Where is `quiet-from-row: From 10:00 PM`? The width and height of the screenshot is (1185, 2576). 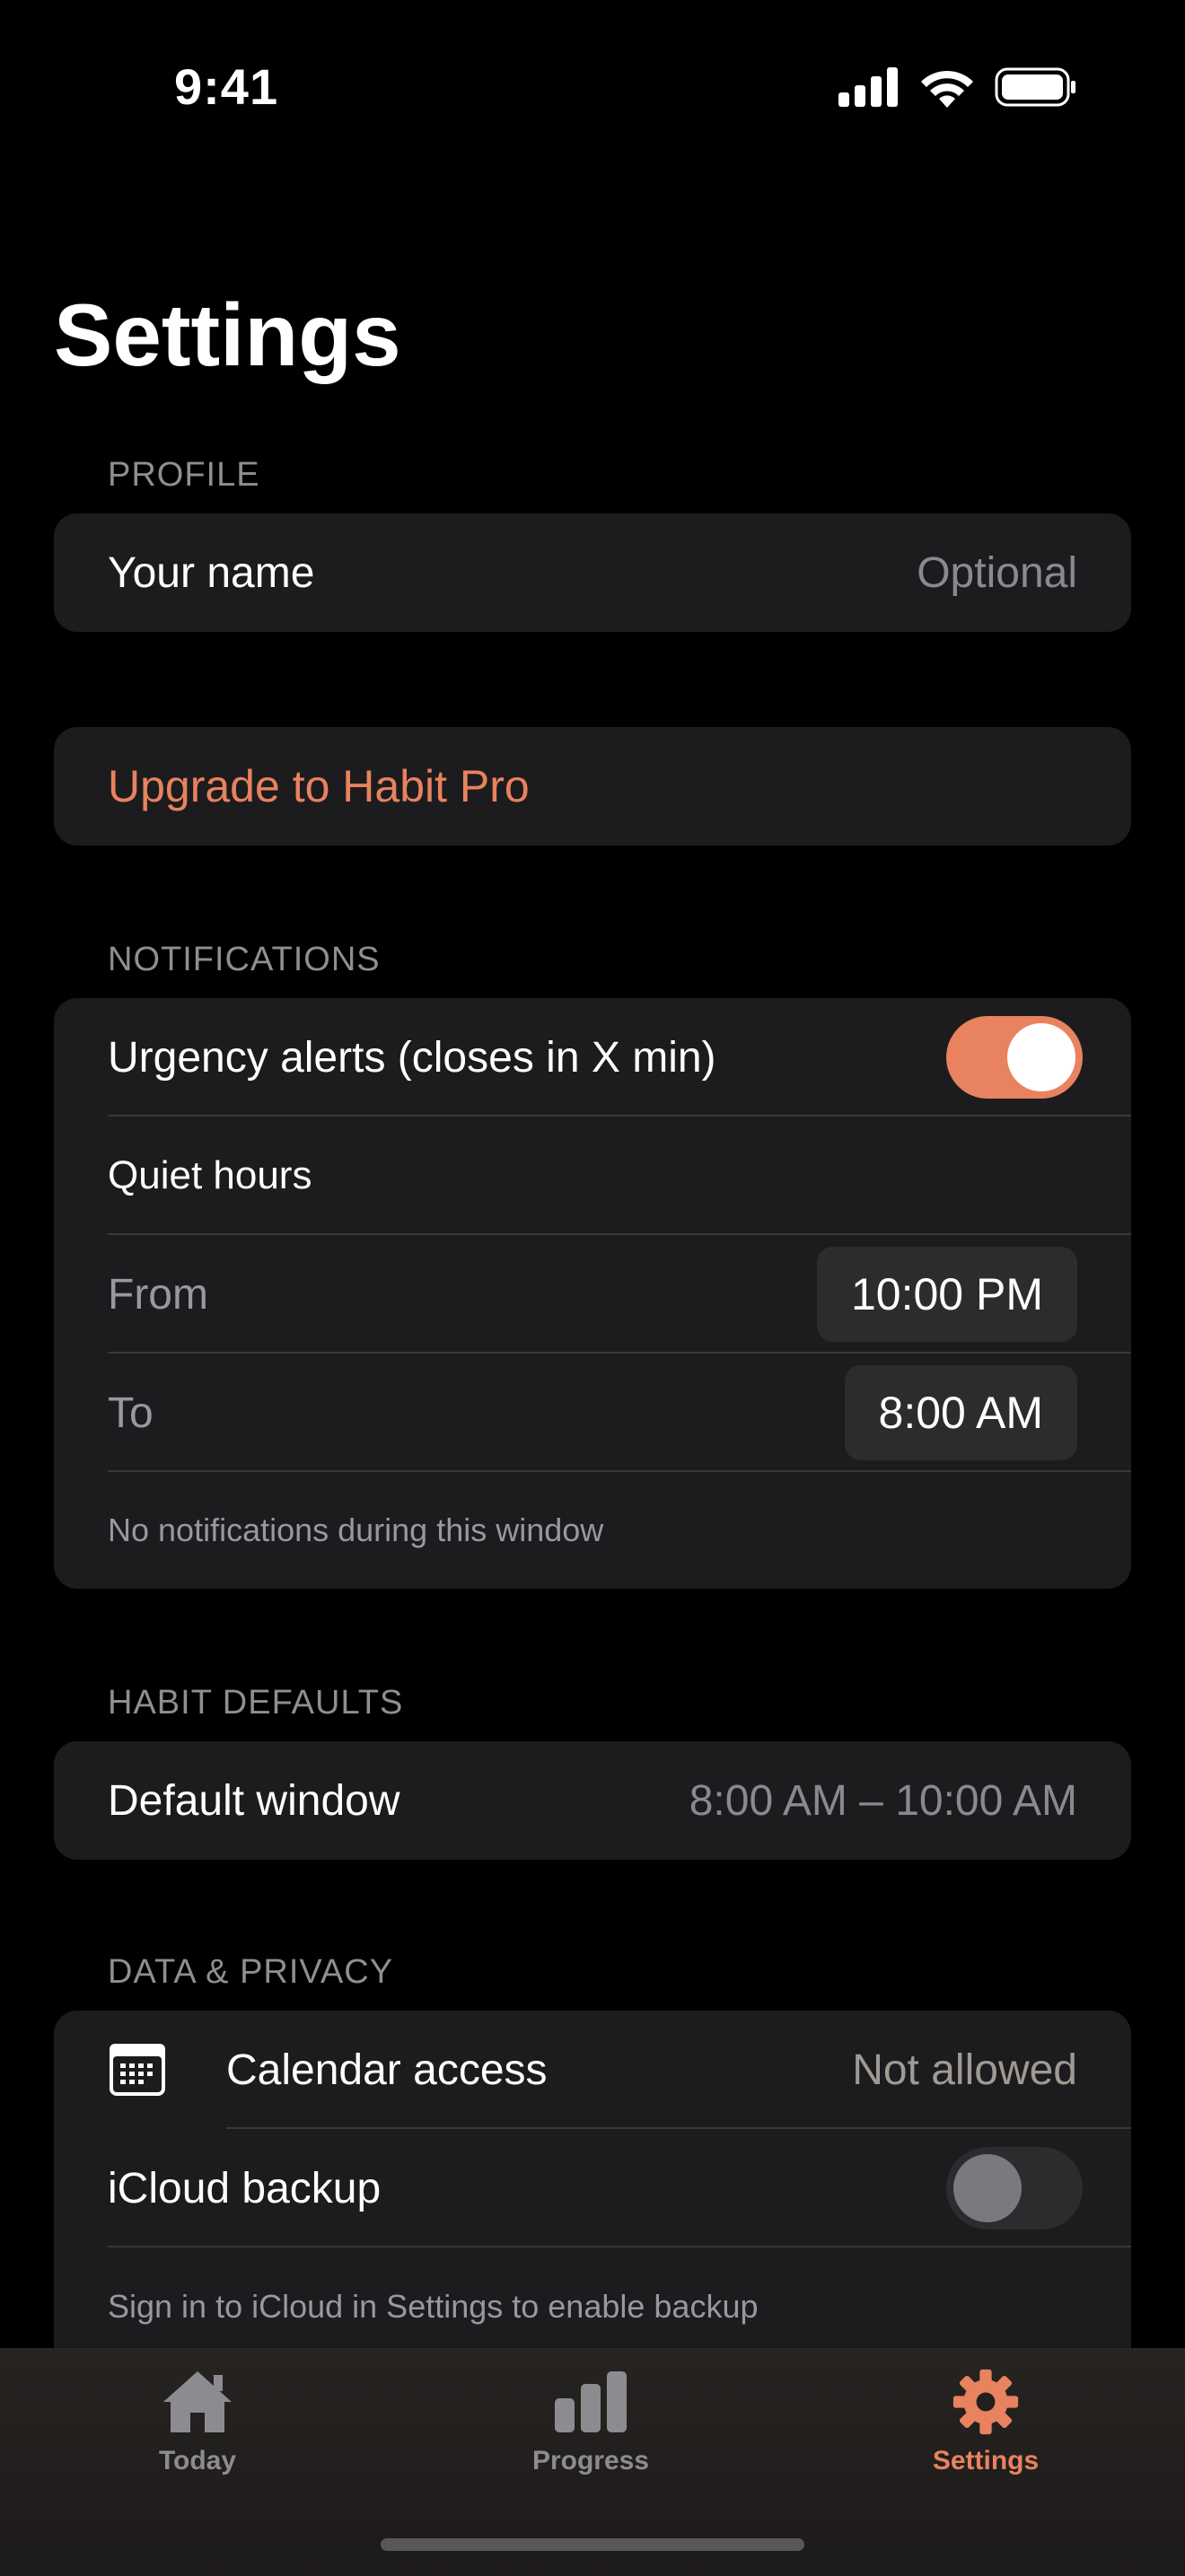 quiet-from-row: From 10:00 PM is located at coordinates (592, 1294).